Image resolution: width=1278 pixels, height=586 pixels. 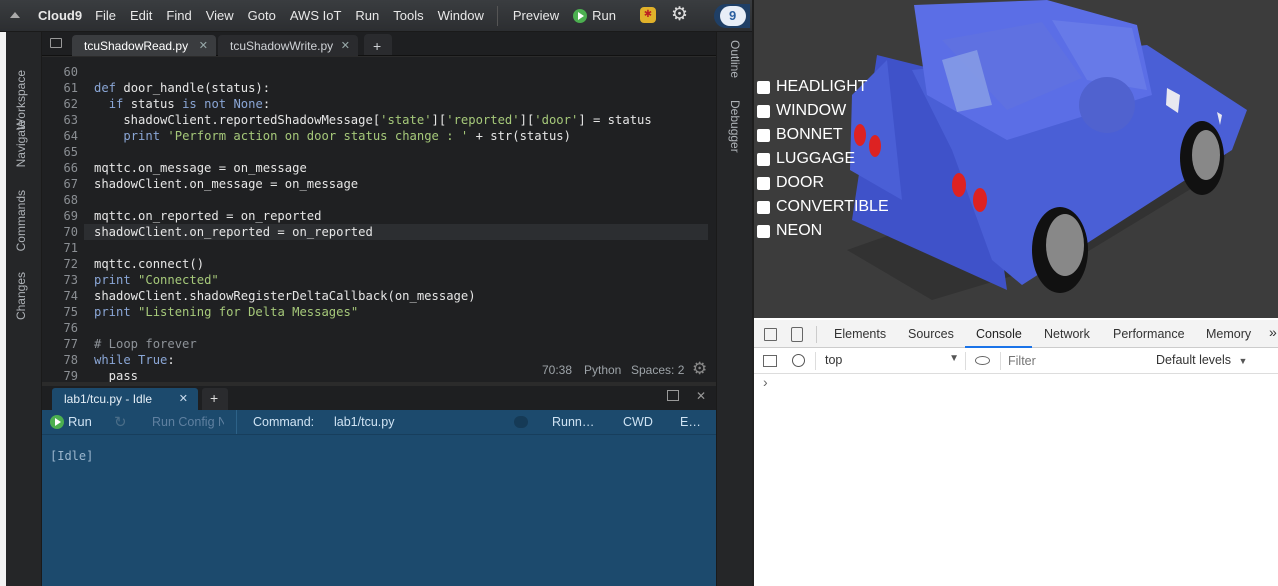 What do you see at coordinates (63, 219) in the screenshot?
I see `line-number-gutter: 60 61 62 63 64 65 66 67 68 69 70 71 72 73 74 75 76 77 78 79` at bounding box center [63, 219].